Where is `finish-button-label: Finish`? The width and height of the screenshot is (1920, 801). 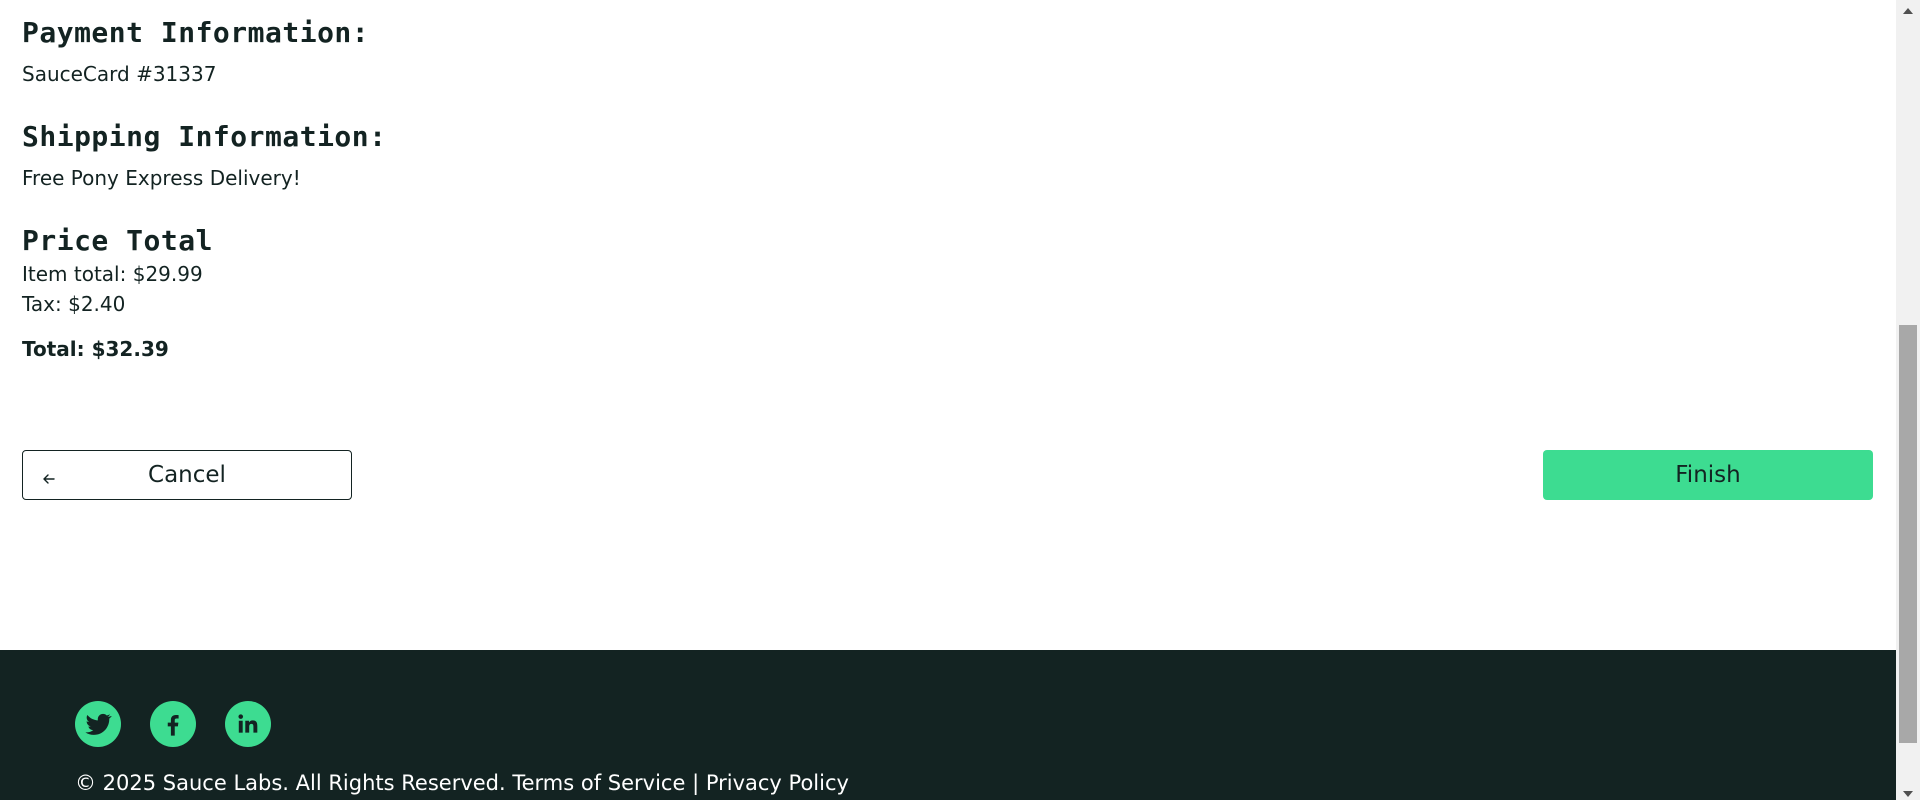 finish-button-label: Finish is located at coordinates (1708, 475).